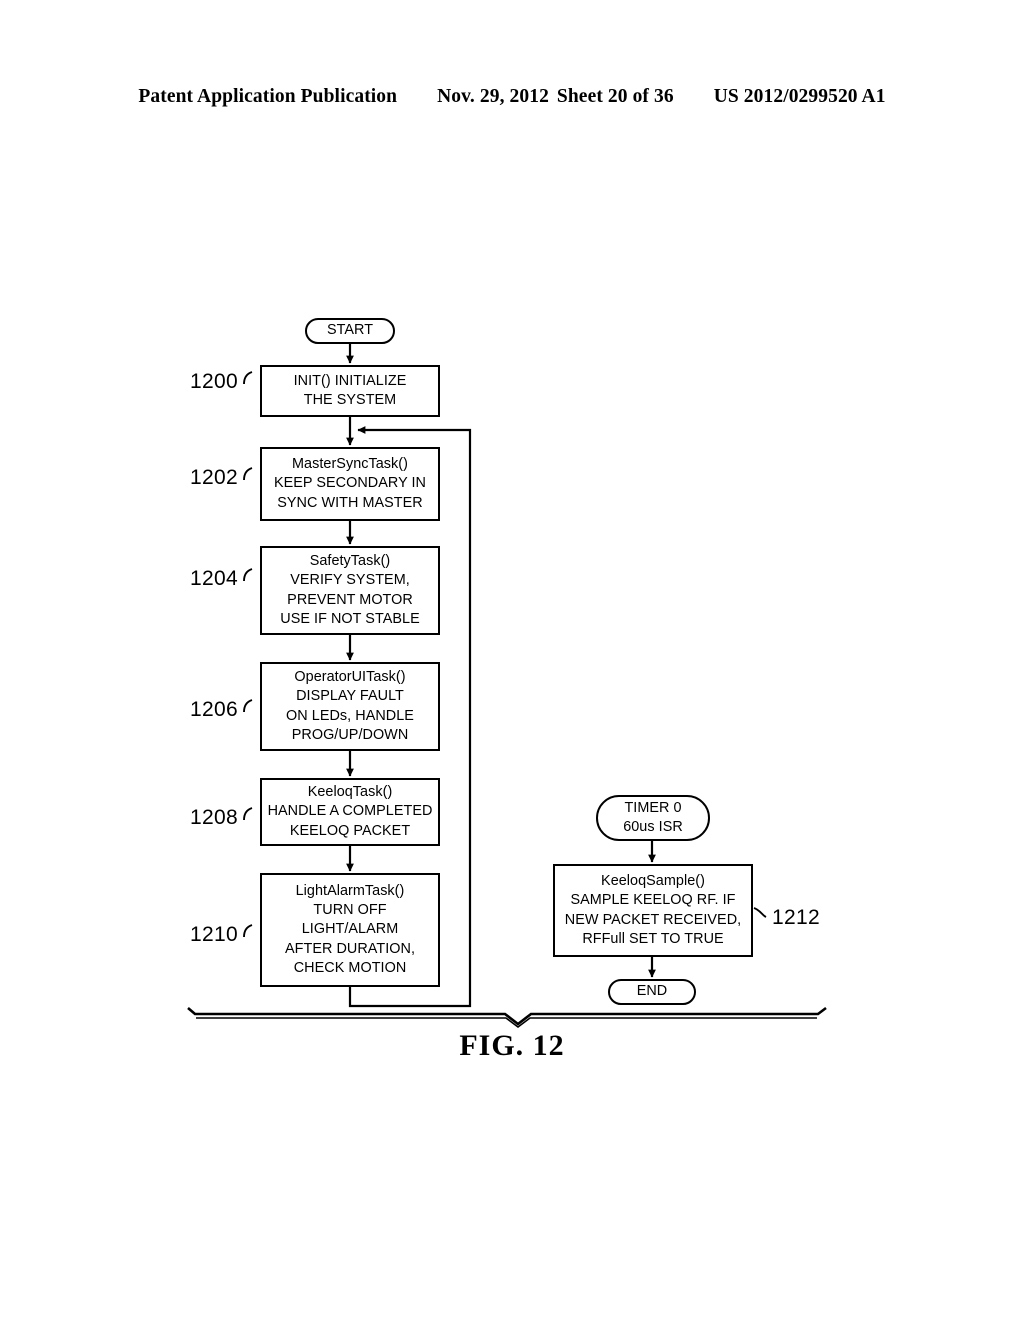 This screenshot has width=1024, height=1320. Describe the element at coordinates (350, 502) in the screenshot. I see `node-master-sync-line-3: SYNC WITH MASTER` at that location.